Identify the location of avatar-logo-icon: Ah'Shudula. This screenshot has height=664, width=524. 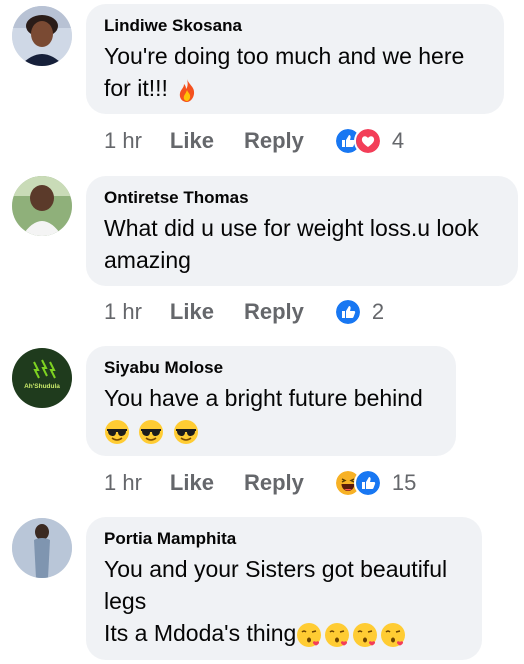
(42, 378).